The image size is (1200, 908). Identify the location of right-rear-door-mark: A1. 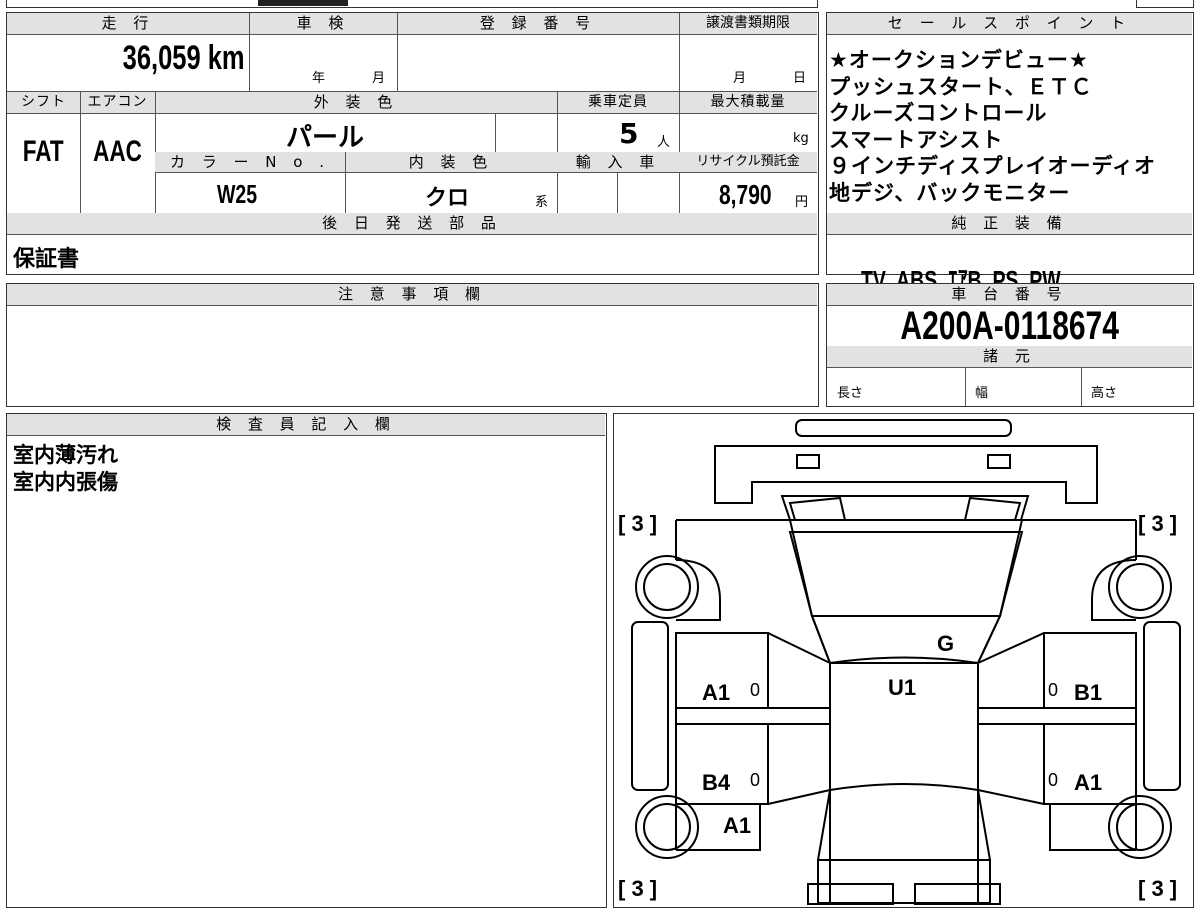
(1088, 782).